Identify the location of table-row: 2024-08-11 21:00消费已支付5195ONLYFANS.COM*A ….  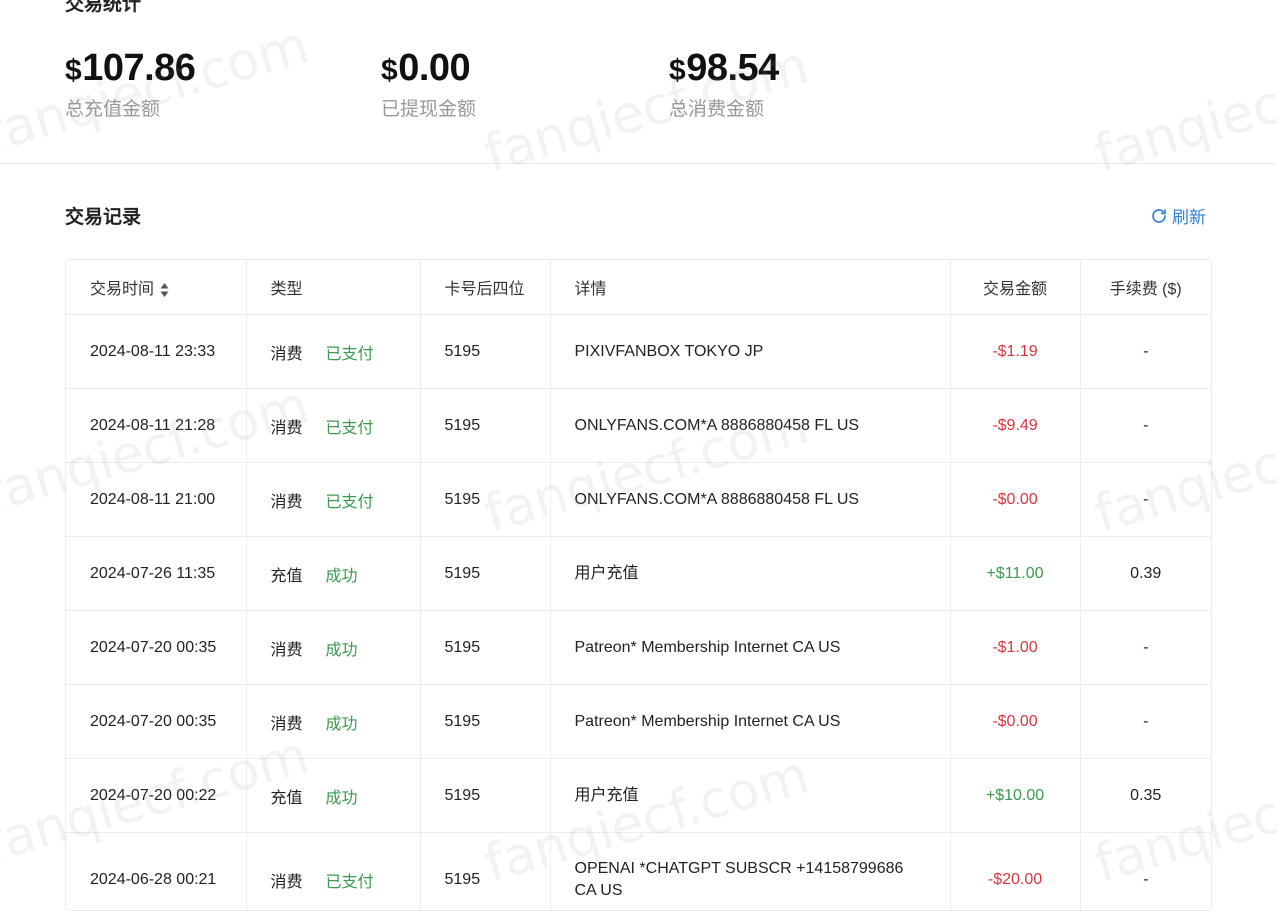
(638, 500).